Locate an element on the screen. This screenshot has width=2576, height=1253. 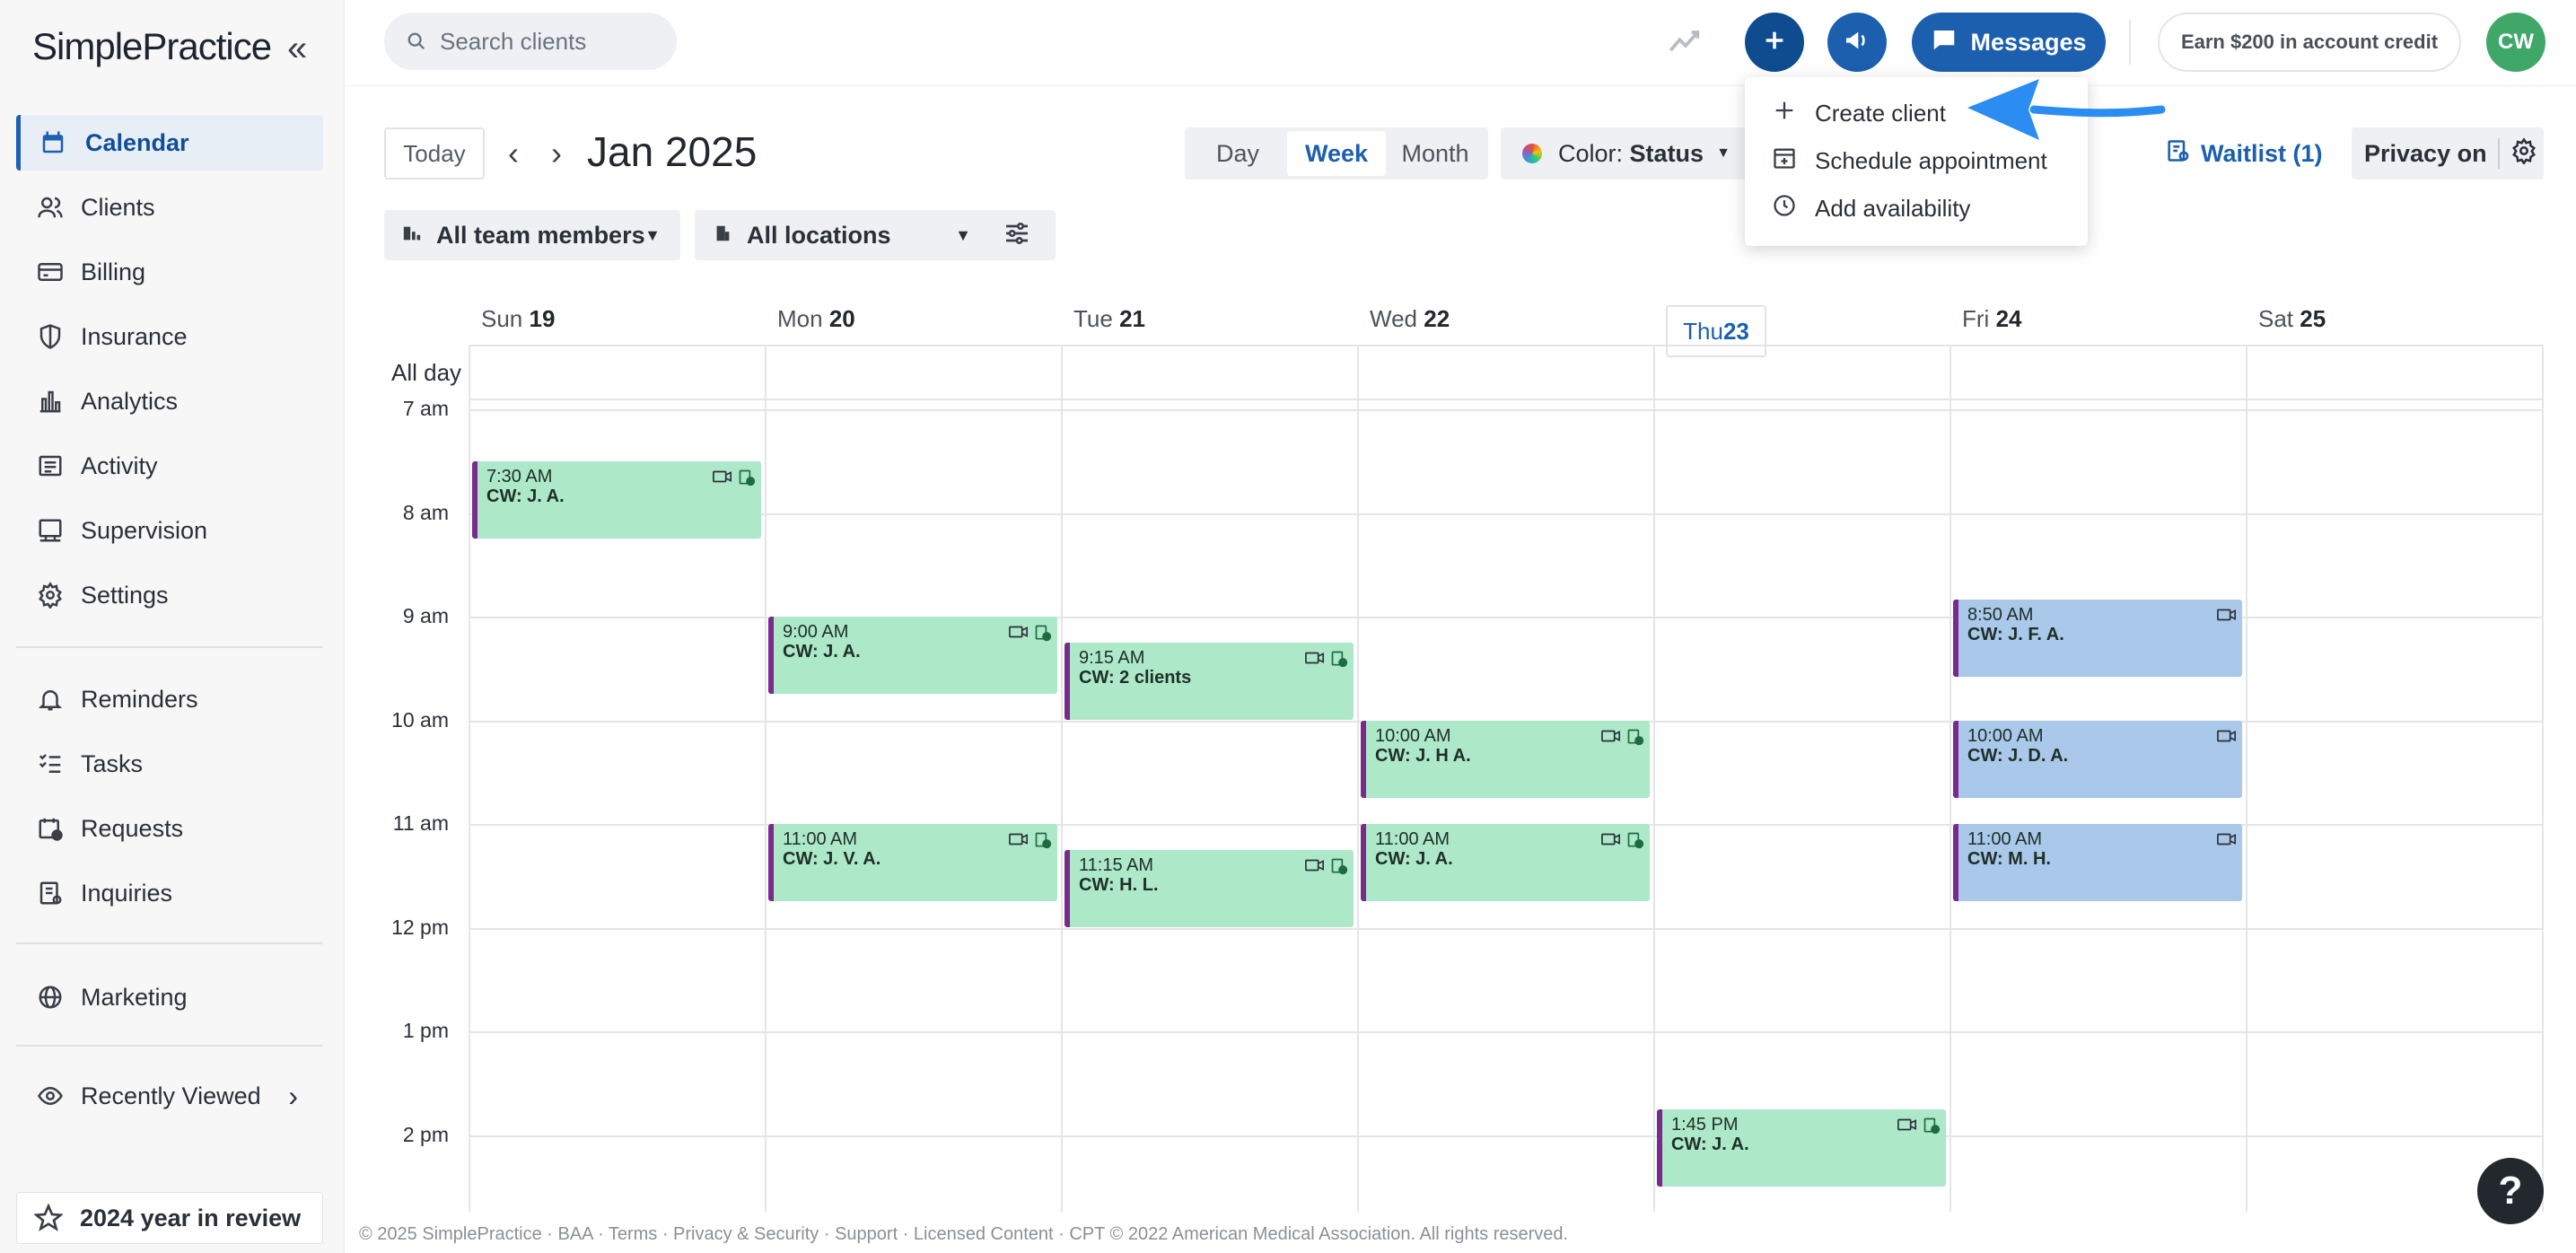
view-toggle: Day Week Month is located at coordinates (1336, 153).